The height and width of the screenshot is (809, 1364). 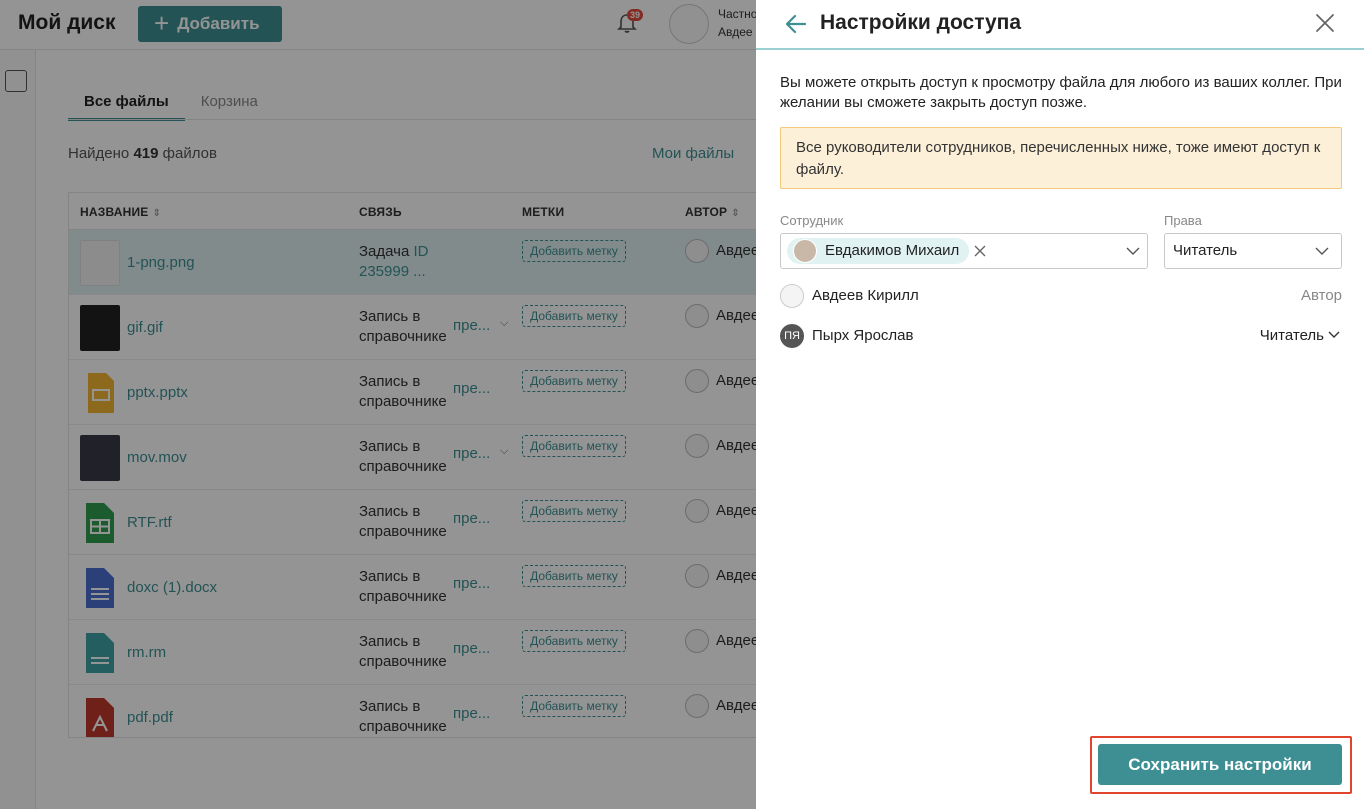 I want to click on person-role-dropdown: Читатель, so click(x=1292, y=335).